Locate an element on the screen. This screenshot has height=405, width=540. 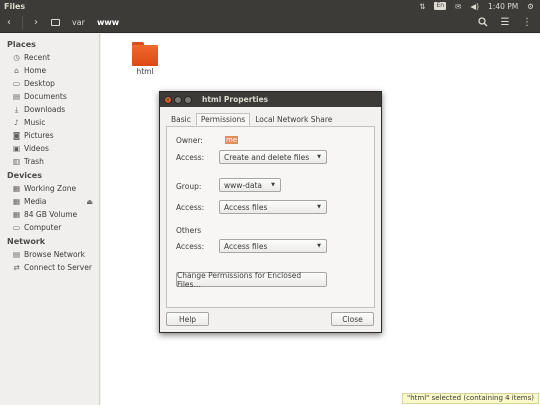
sidebar-item-working-zone: ▦ Working Zone is located at coordinates (49, 188).